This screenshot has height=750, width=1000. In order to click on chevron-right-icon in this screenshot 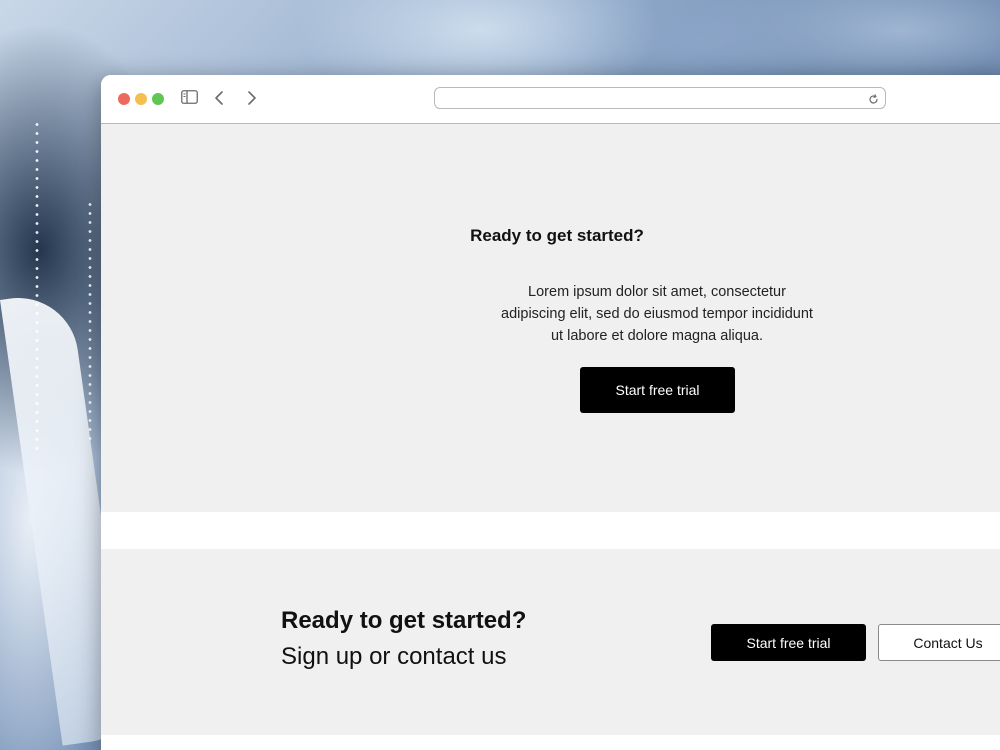, I will do `click(252, 98)`.